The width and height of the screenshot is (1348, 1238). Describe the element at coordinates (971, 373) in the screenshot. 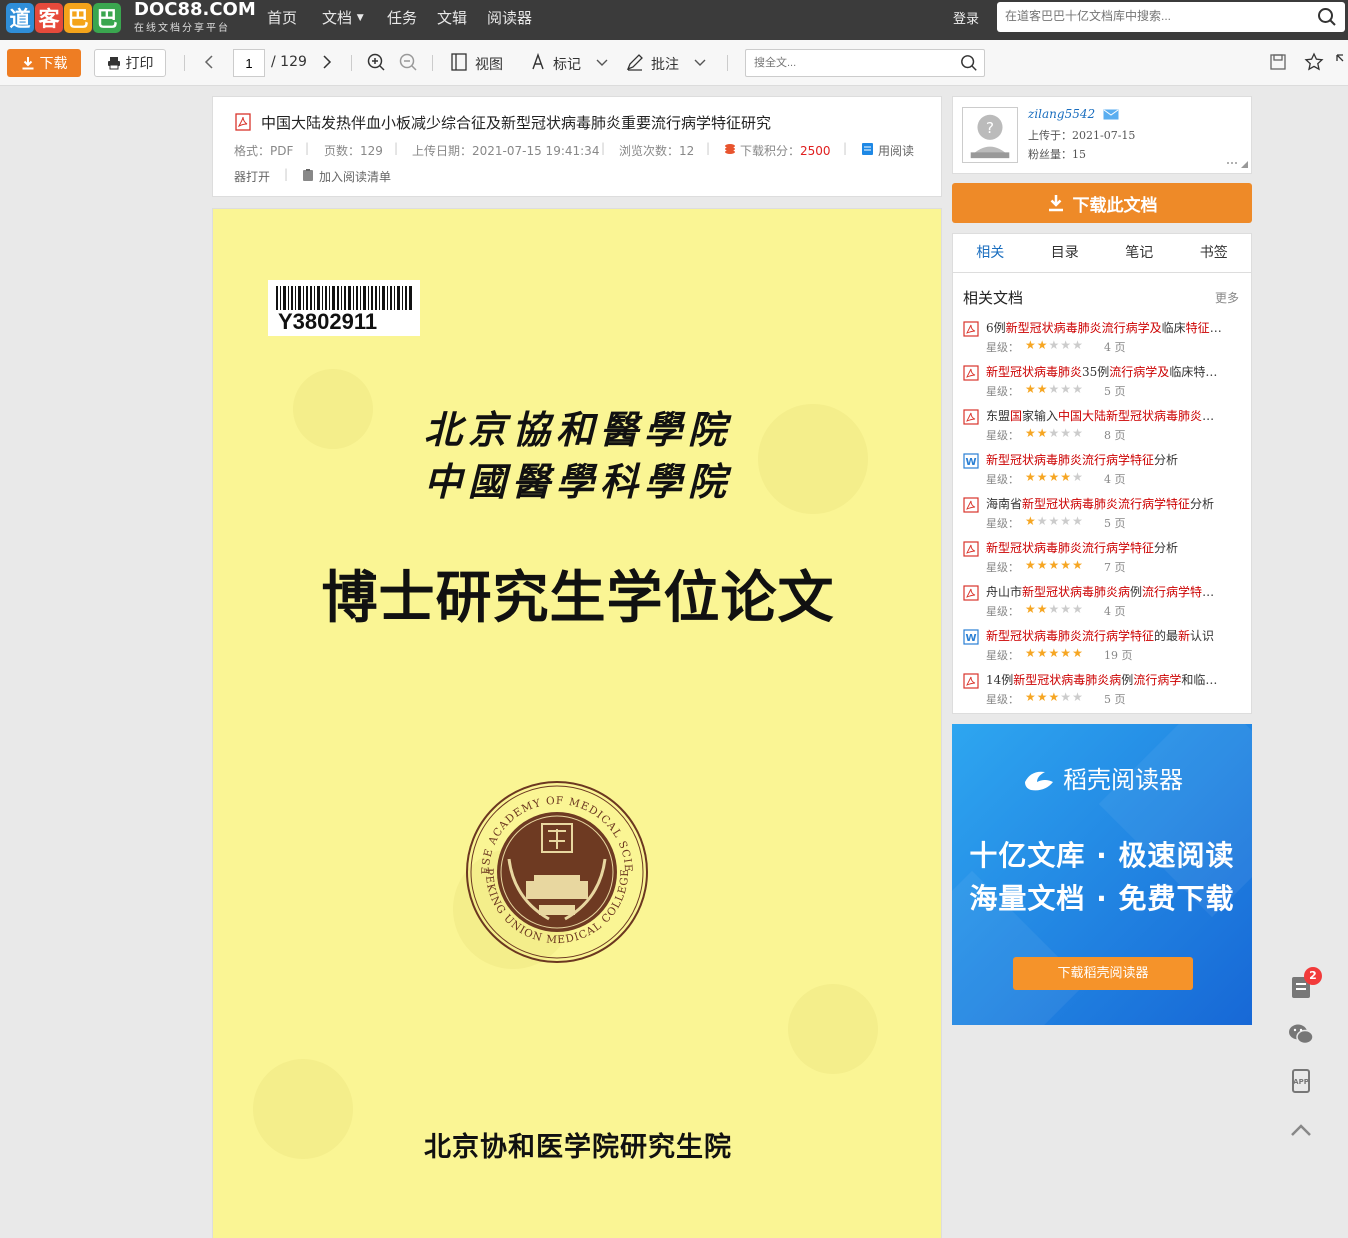

I see `pdf-icon` at that location.